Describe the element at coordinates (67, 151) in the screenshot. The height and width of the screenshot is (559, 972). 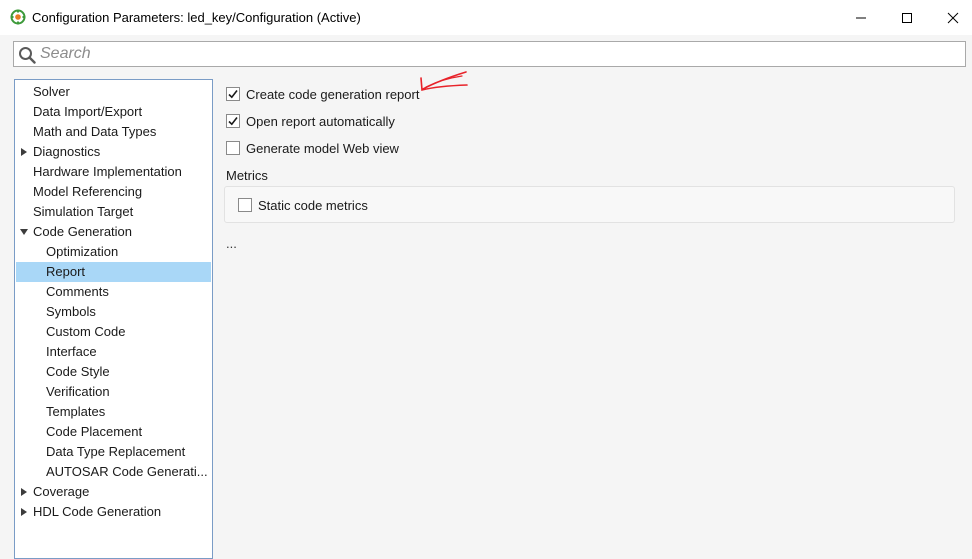
I see `tree-item-label: Diagnostics` at that location.